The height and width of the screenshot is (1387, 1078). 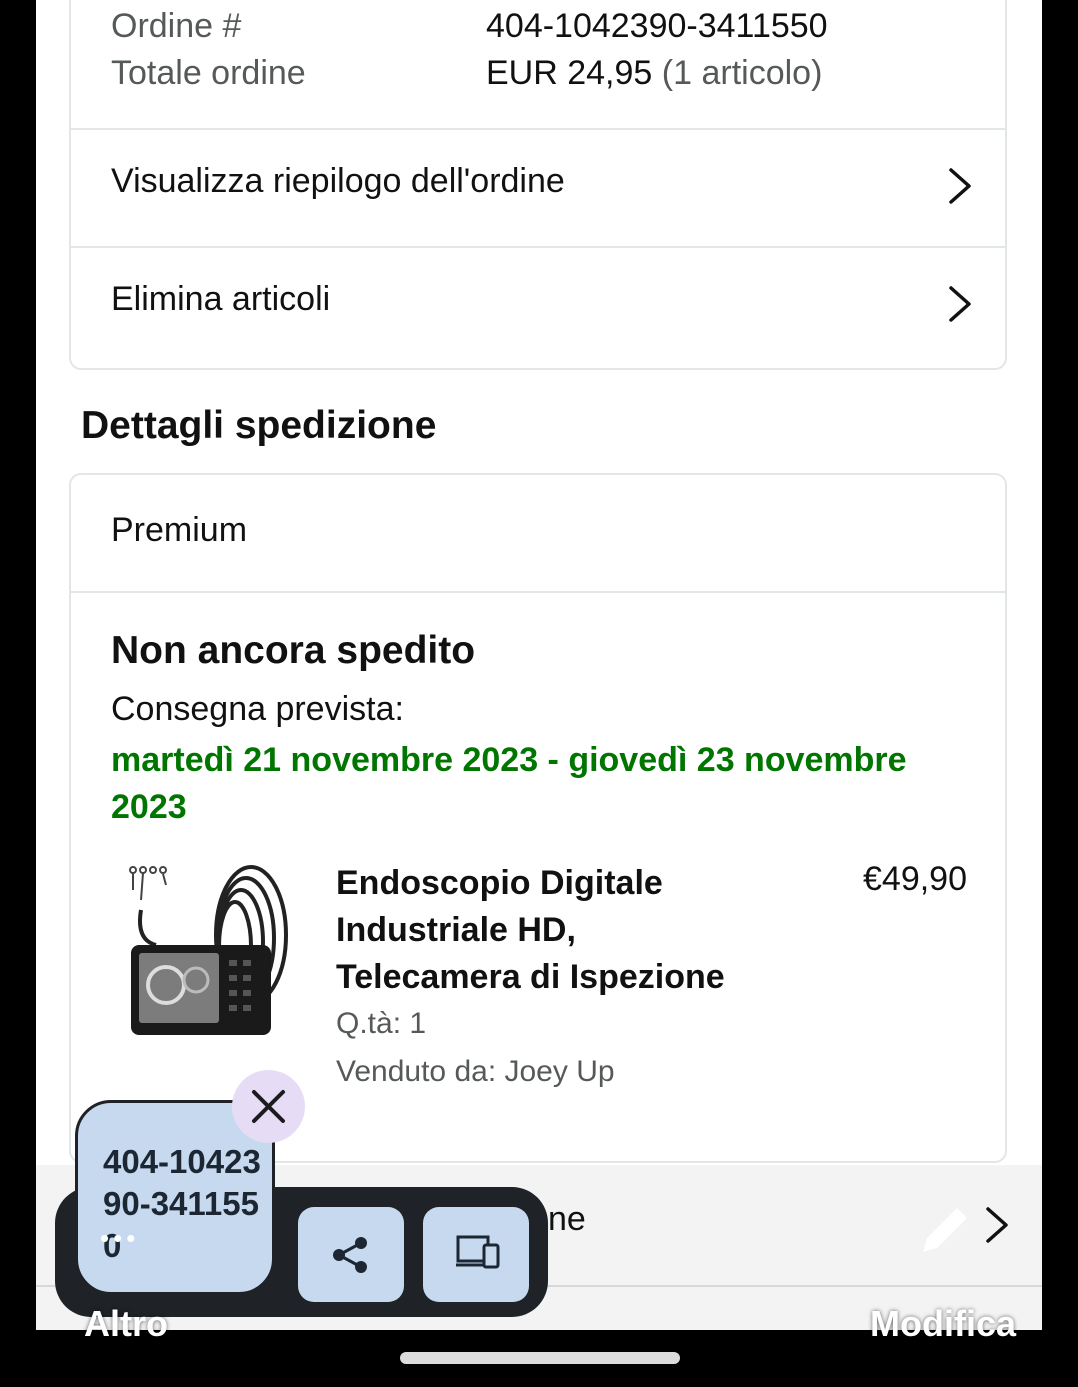 What do you see at coordinates (538, 592) in the screenshot?
I see `divider` at bounding box center [538, 592].